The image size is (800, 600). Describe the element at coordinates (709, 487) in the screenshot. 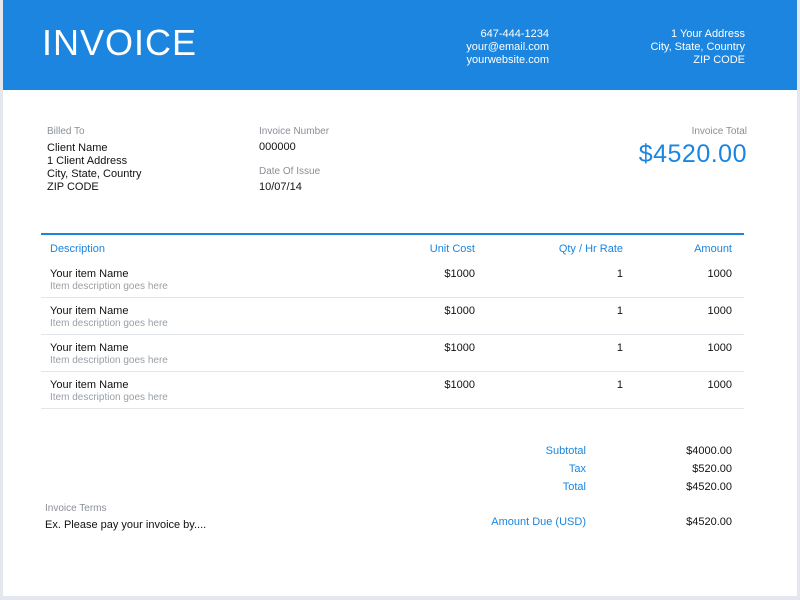

I see `total-value: $4520.00` at that location.